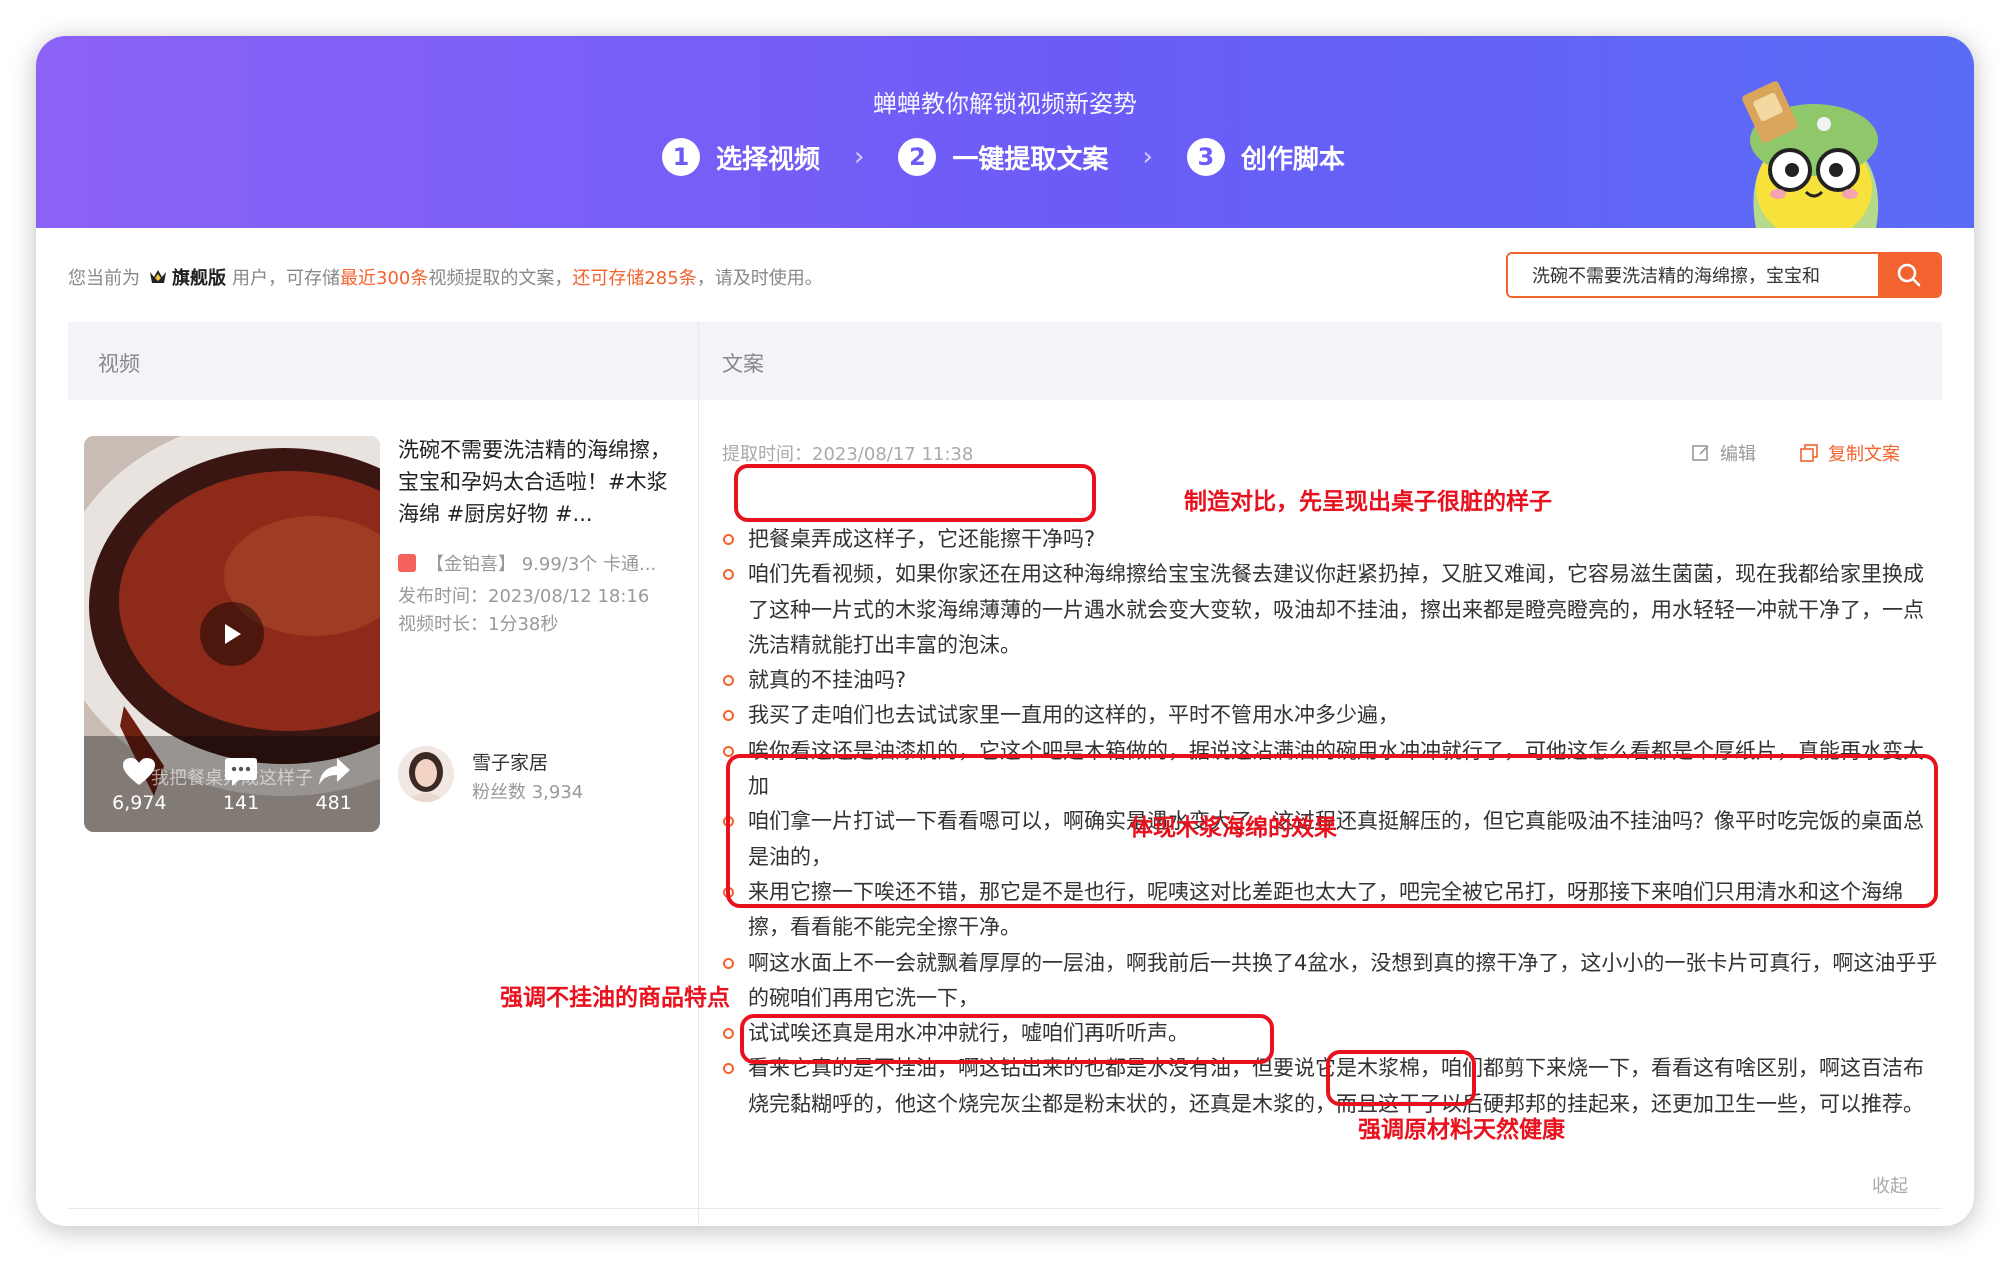  Describe the element at coordinates (500, 278) in the screenshot. I see `info-text: 视频提取的文案，` at that location.